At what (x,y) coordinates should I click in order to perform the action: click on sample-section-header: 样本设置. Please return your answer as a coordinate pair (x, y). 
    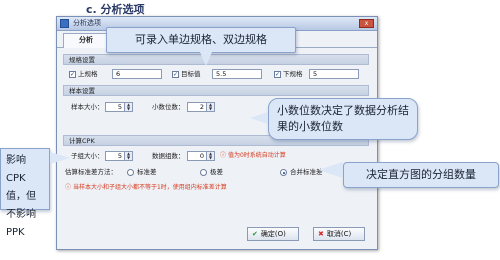
    Looking at the image, I should click on (216, 90).